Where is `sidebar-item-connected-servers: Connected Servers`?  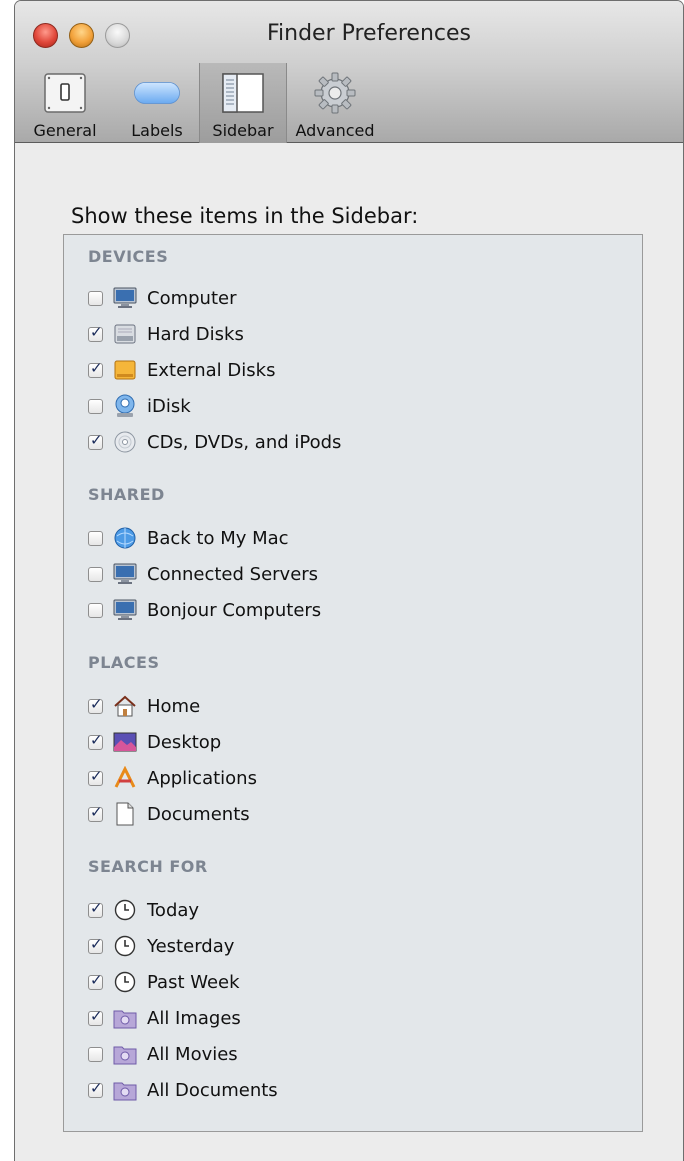
sidebar-item-connected-servers: Connected Servers is located at coordinates (203, 574).